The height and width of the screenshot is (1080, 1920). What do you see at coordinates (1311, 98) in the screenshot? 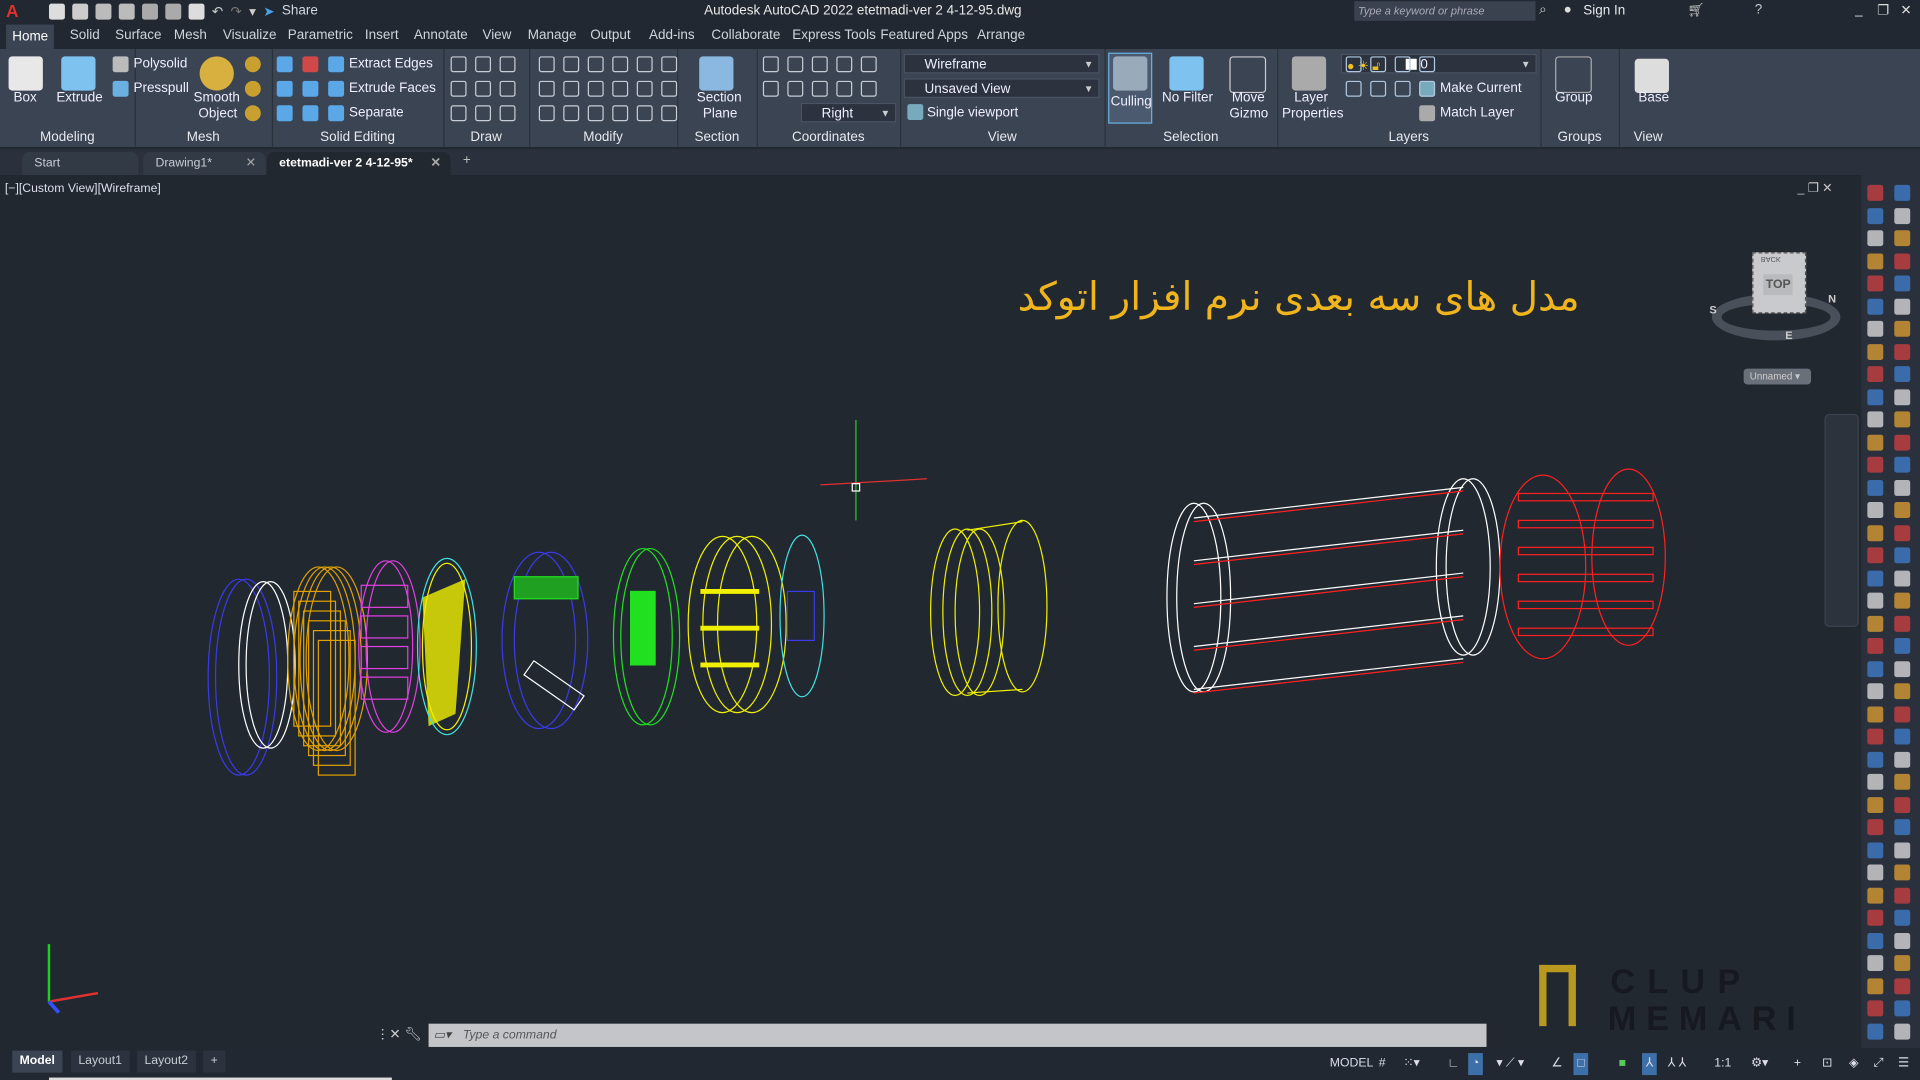
I see `layer-properties-label: Layer` at bounding box center [1311, 98].